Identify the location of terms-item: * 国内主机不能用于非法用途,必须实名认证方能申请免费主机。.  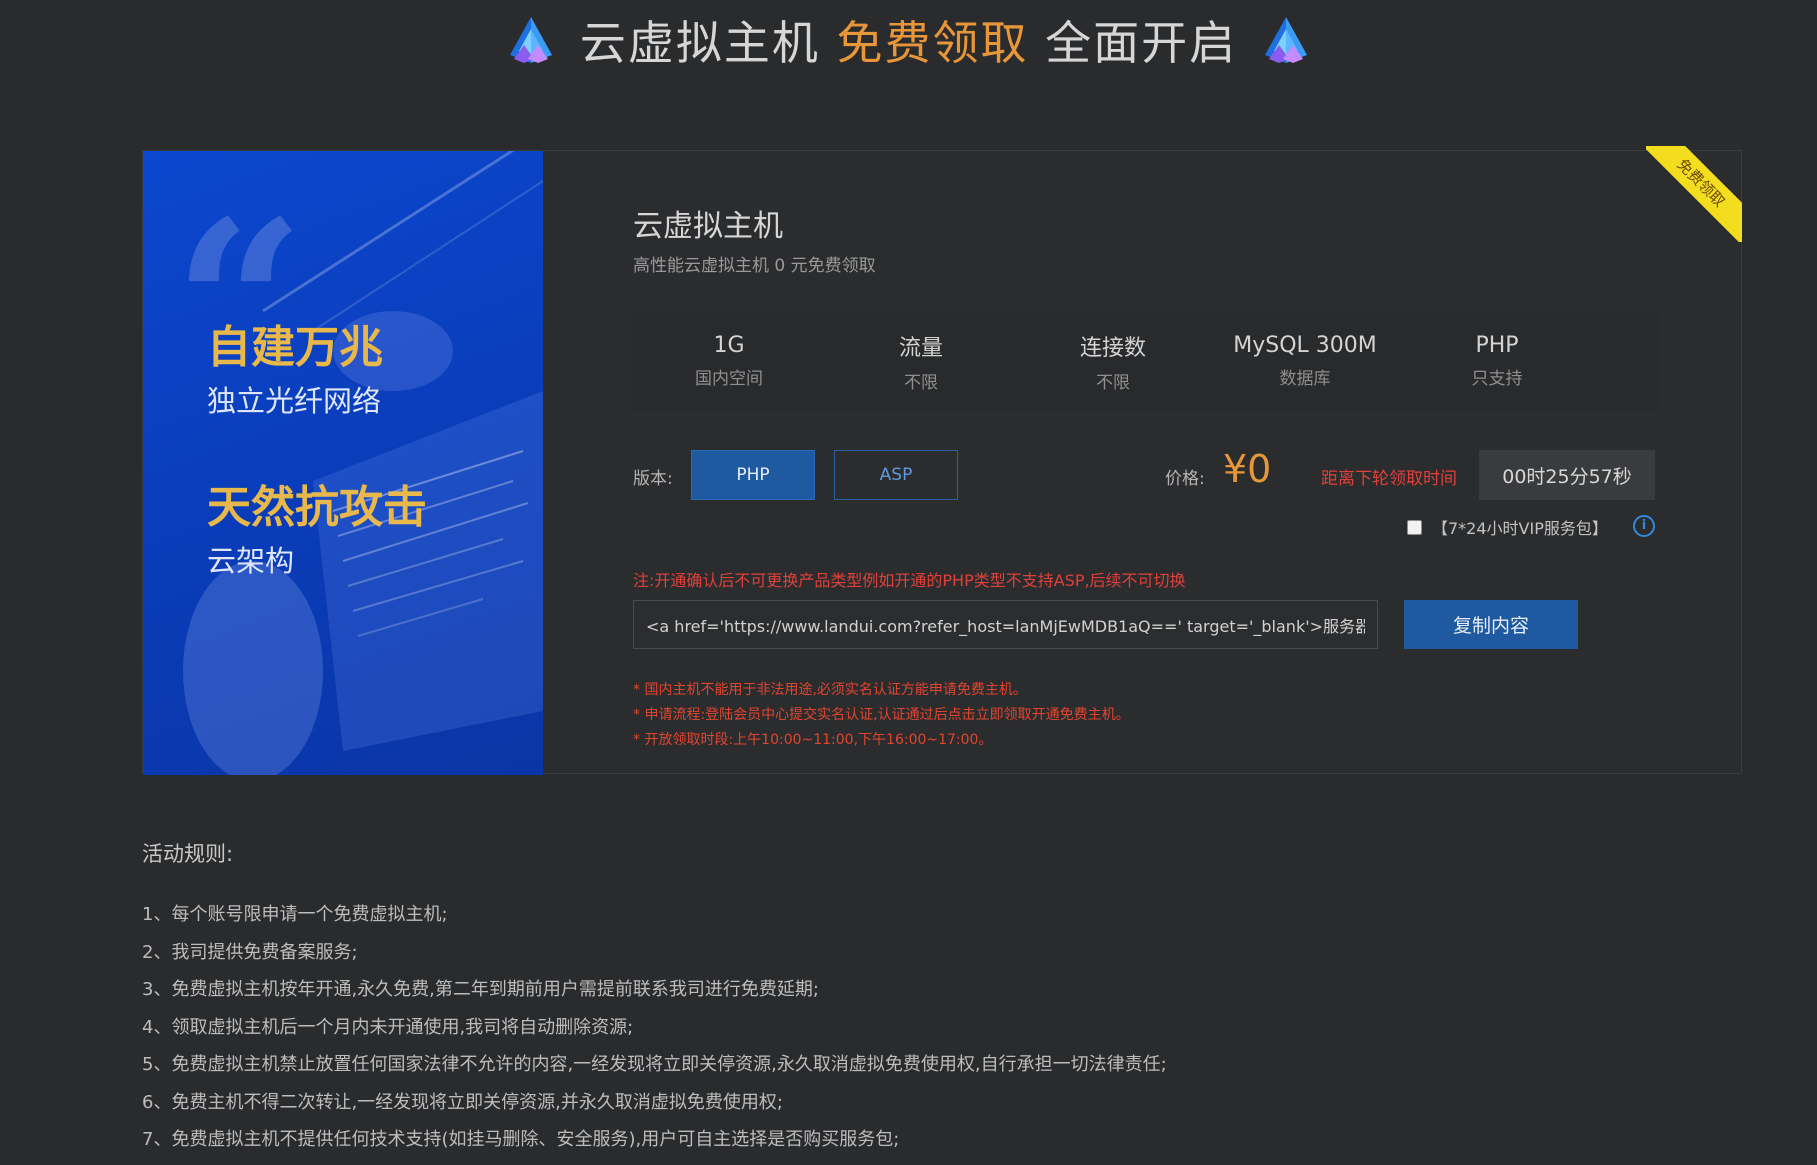
(830, 690).